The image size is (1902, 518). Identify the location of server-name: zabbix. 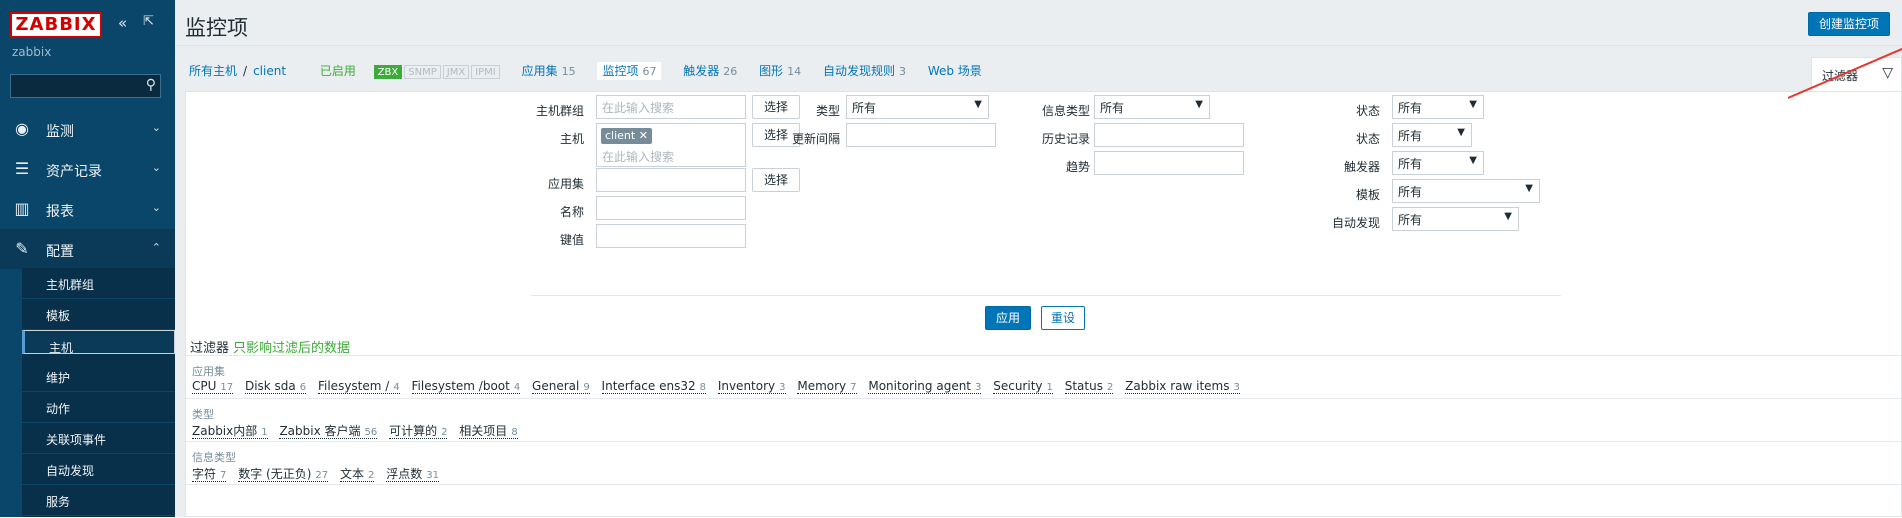
(32, 52).